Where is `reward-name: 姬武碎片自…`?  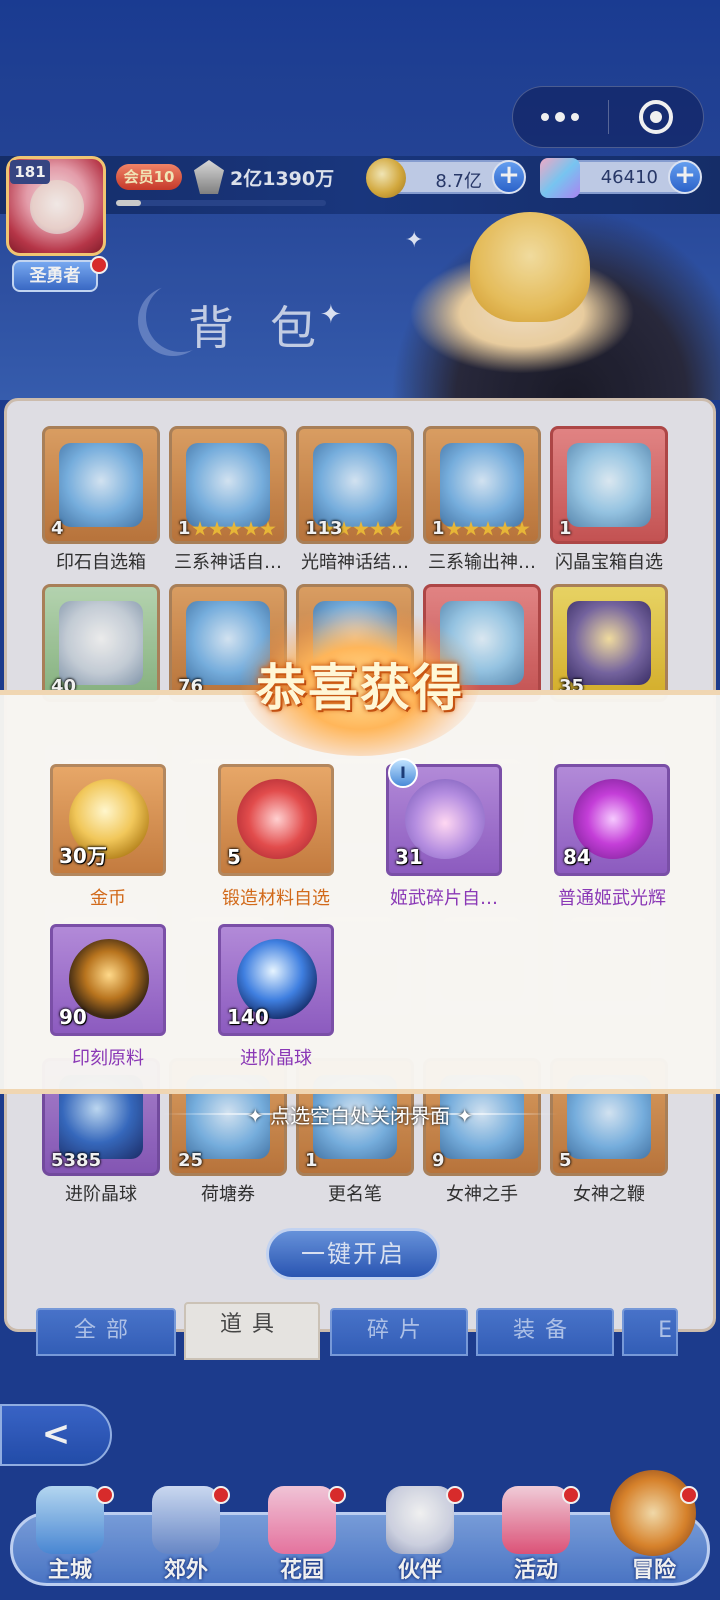
reward-name: 姬武碎片自… is located at coordinates (444, 898).